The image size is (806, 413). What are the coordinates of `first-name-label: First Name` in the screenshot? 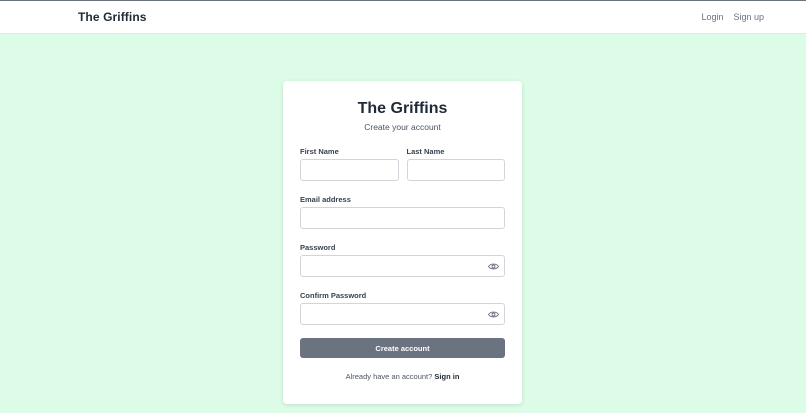 It's located at (319, 151).